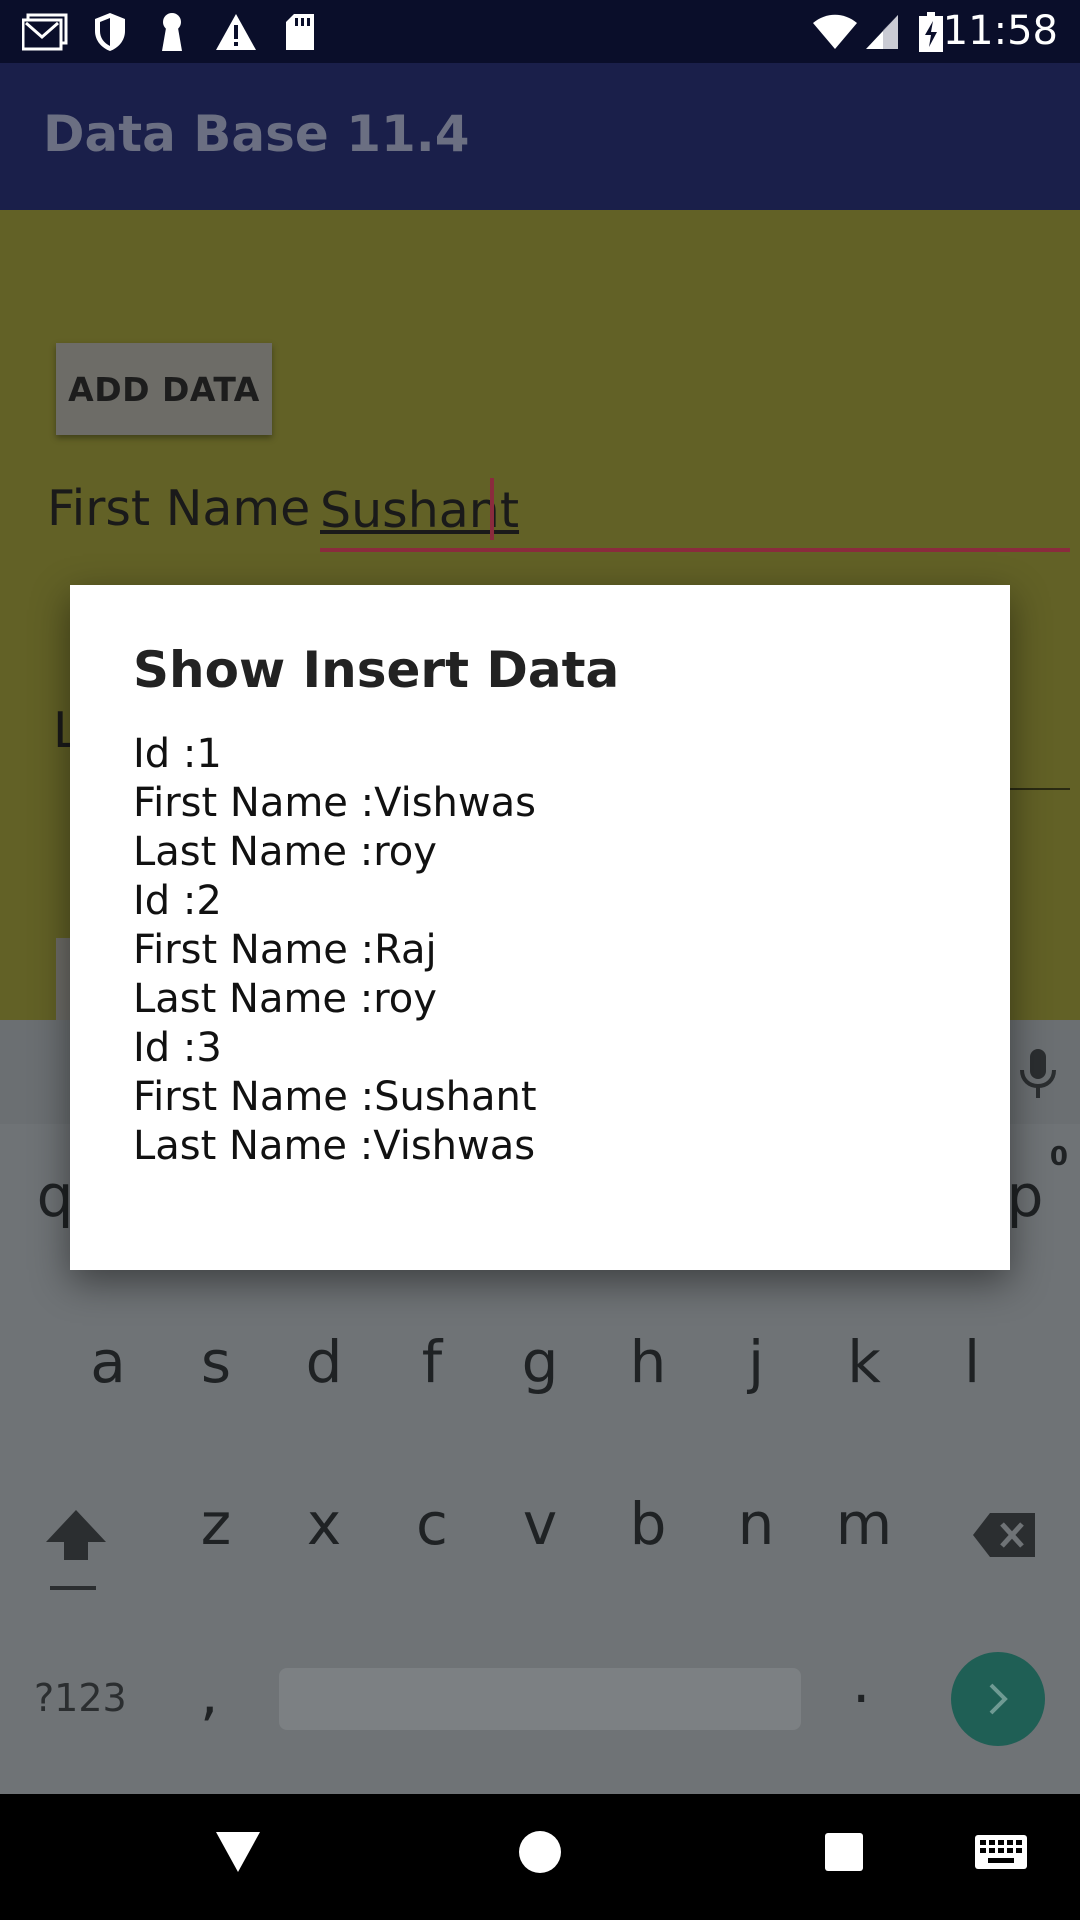  I want to click on wifi-icon, so click(835, 32).